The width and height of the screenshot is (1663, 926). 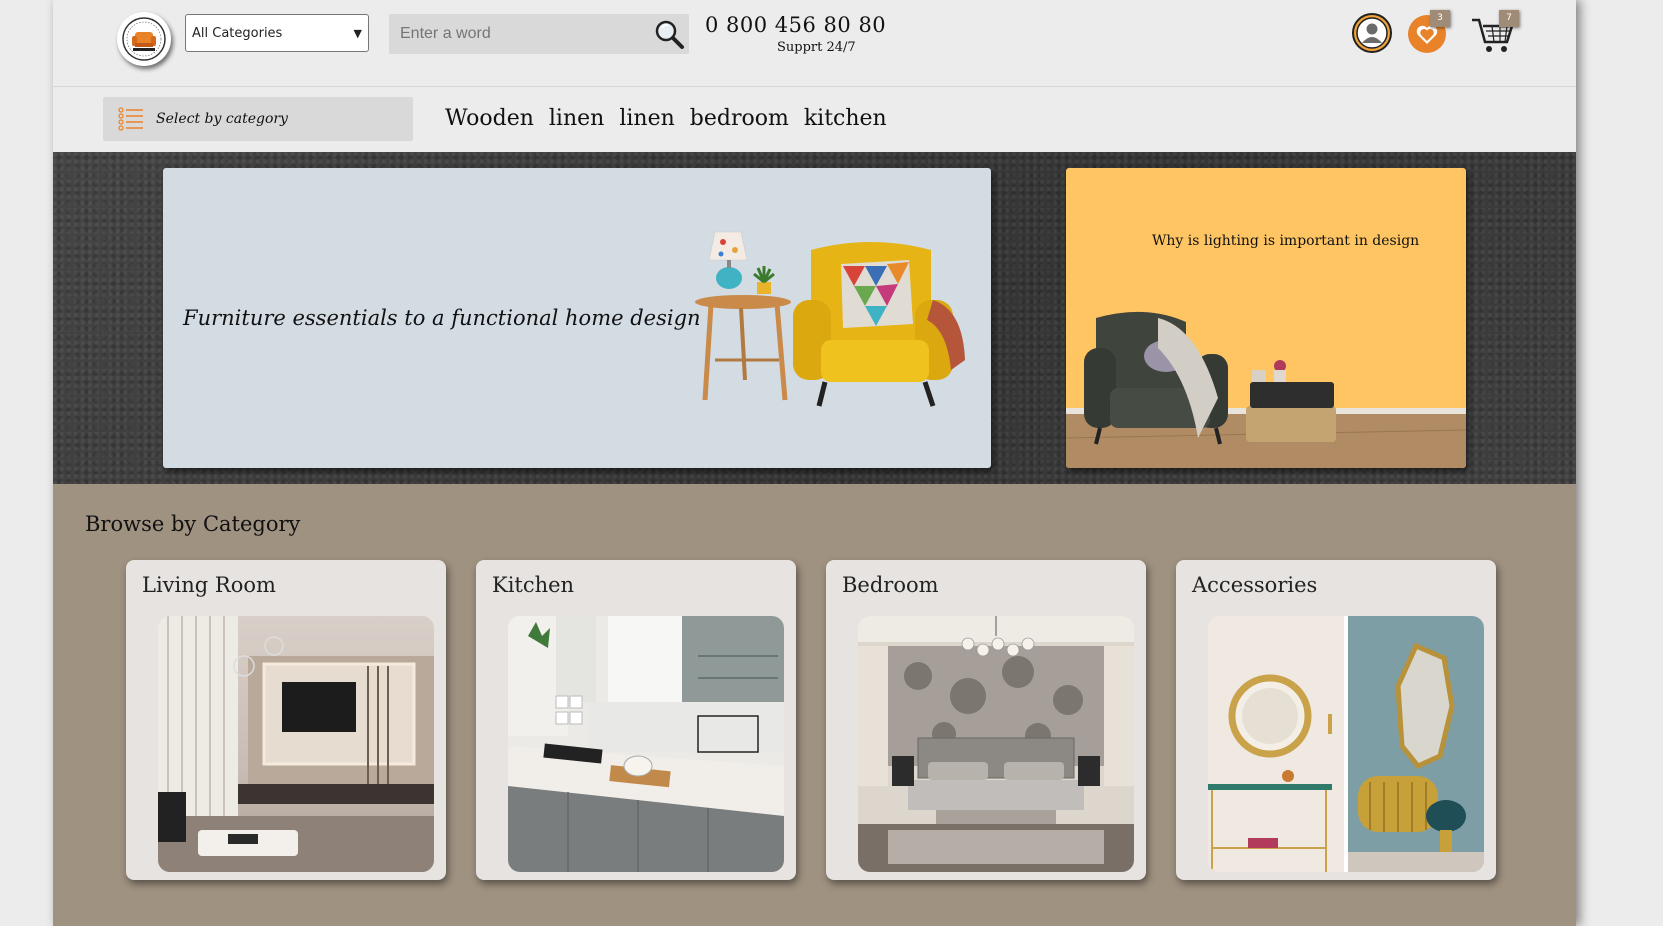 I want to click on company-logo, so click(x=144, y=39).